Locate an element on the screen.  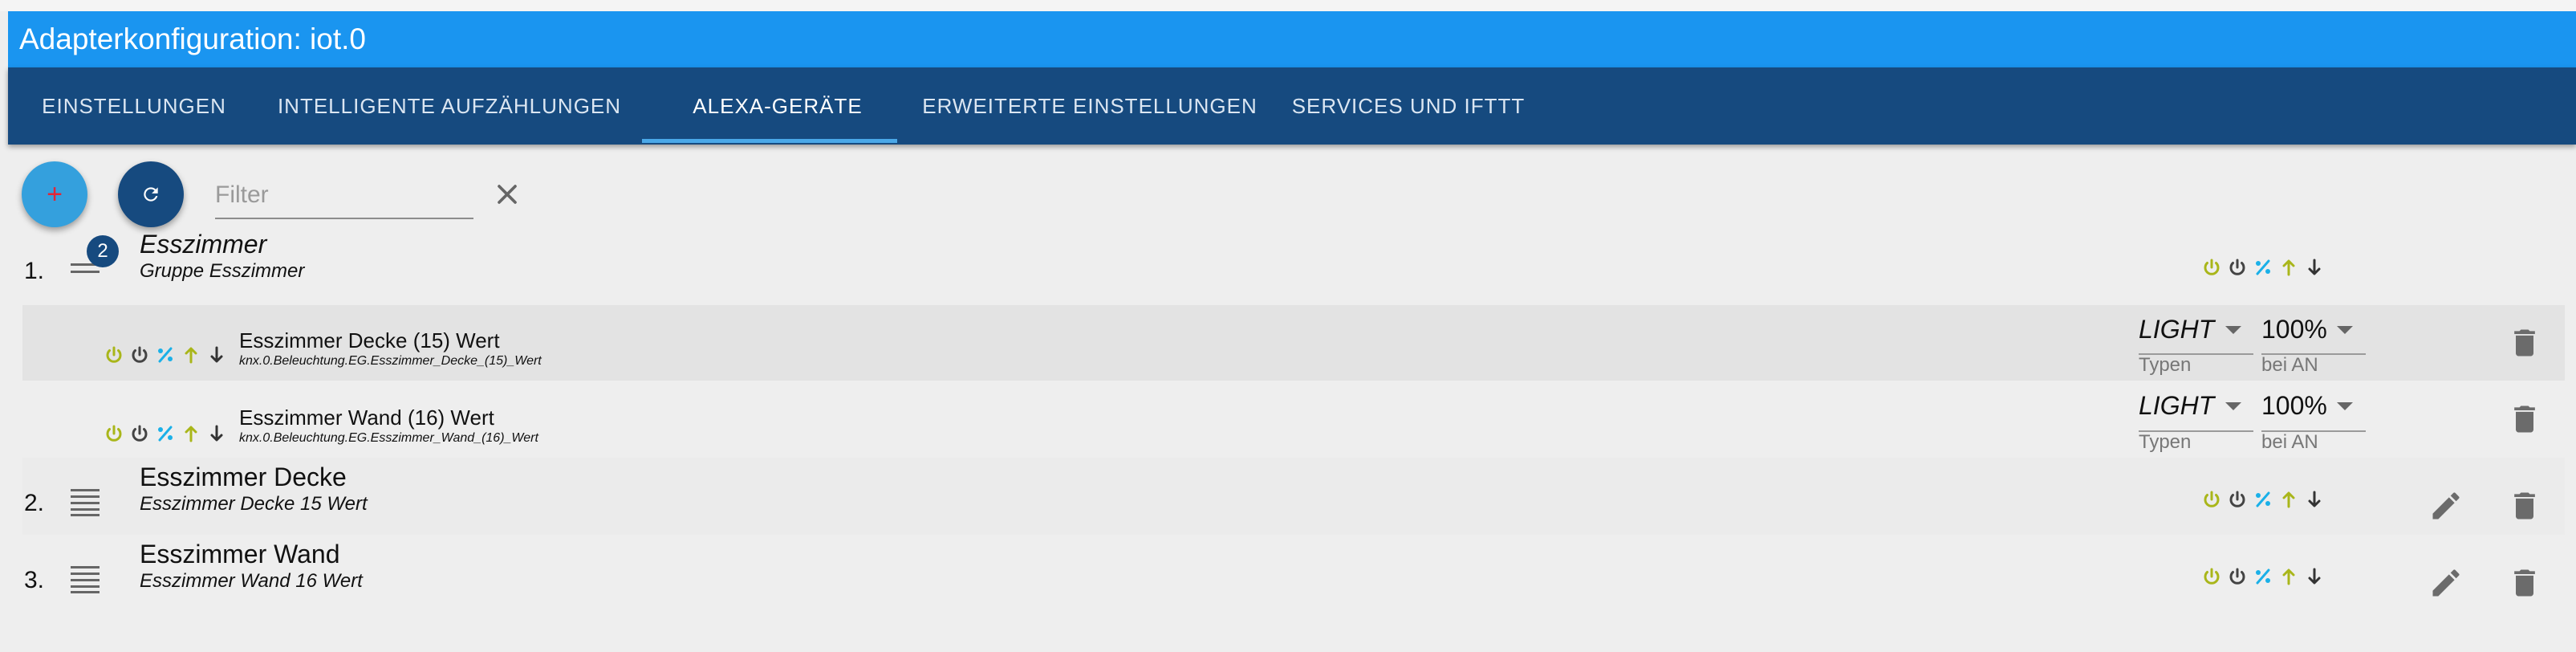
device-subtitle: Esszimmer Decke 15 Wert is located at coordinates (254, 504).